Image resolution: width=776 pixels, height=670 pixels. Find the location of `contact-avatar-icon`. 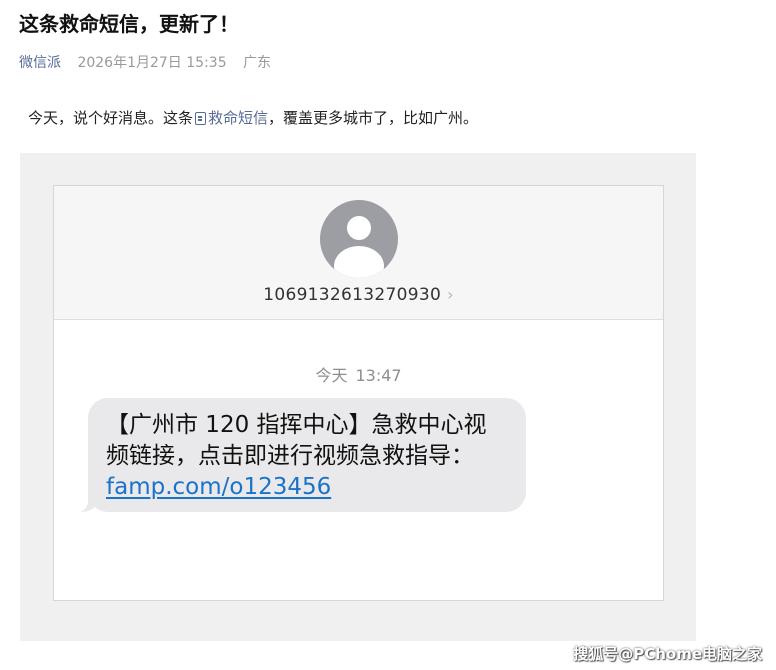

contact-avatar-icon is located at coordinates (359, 239).